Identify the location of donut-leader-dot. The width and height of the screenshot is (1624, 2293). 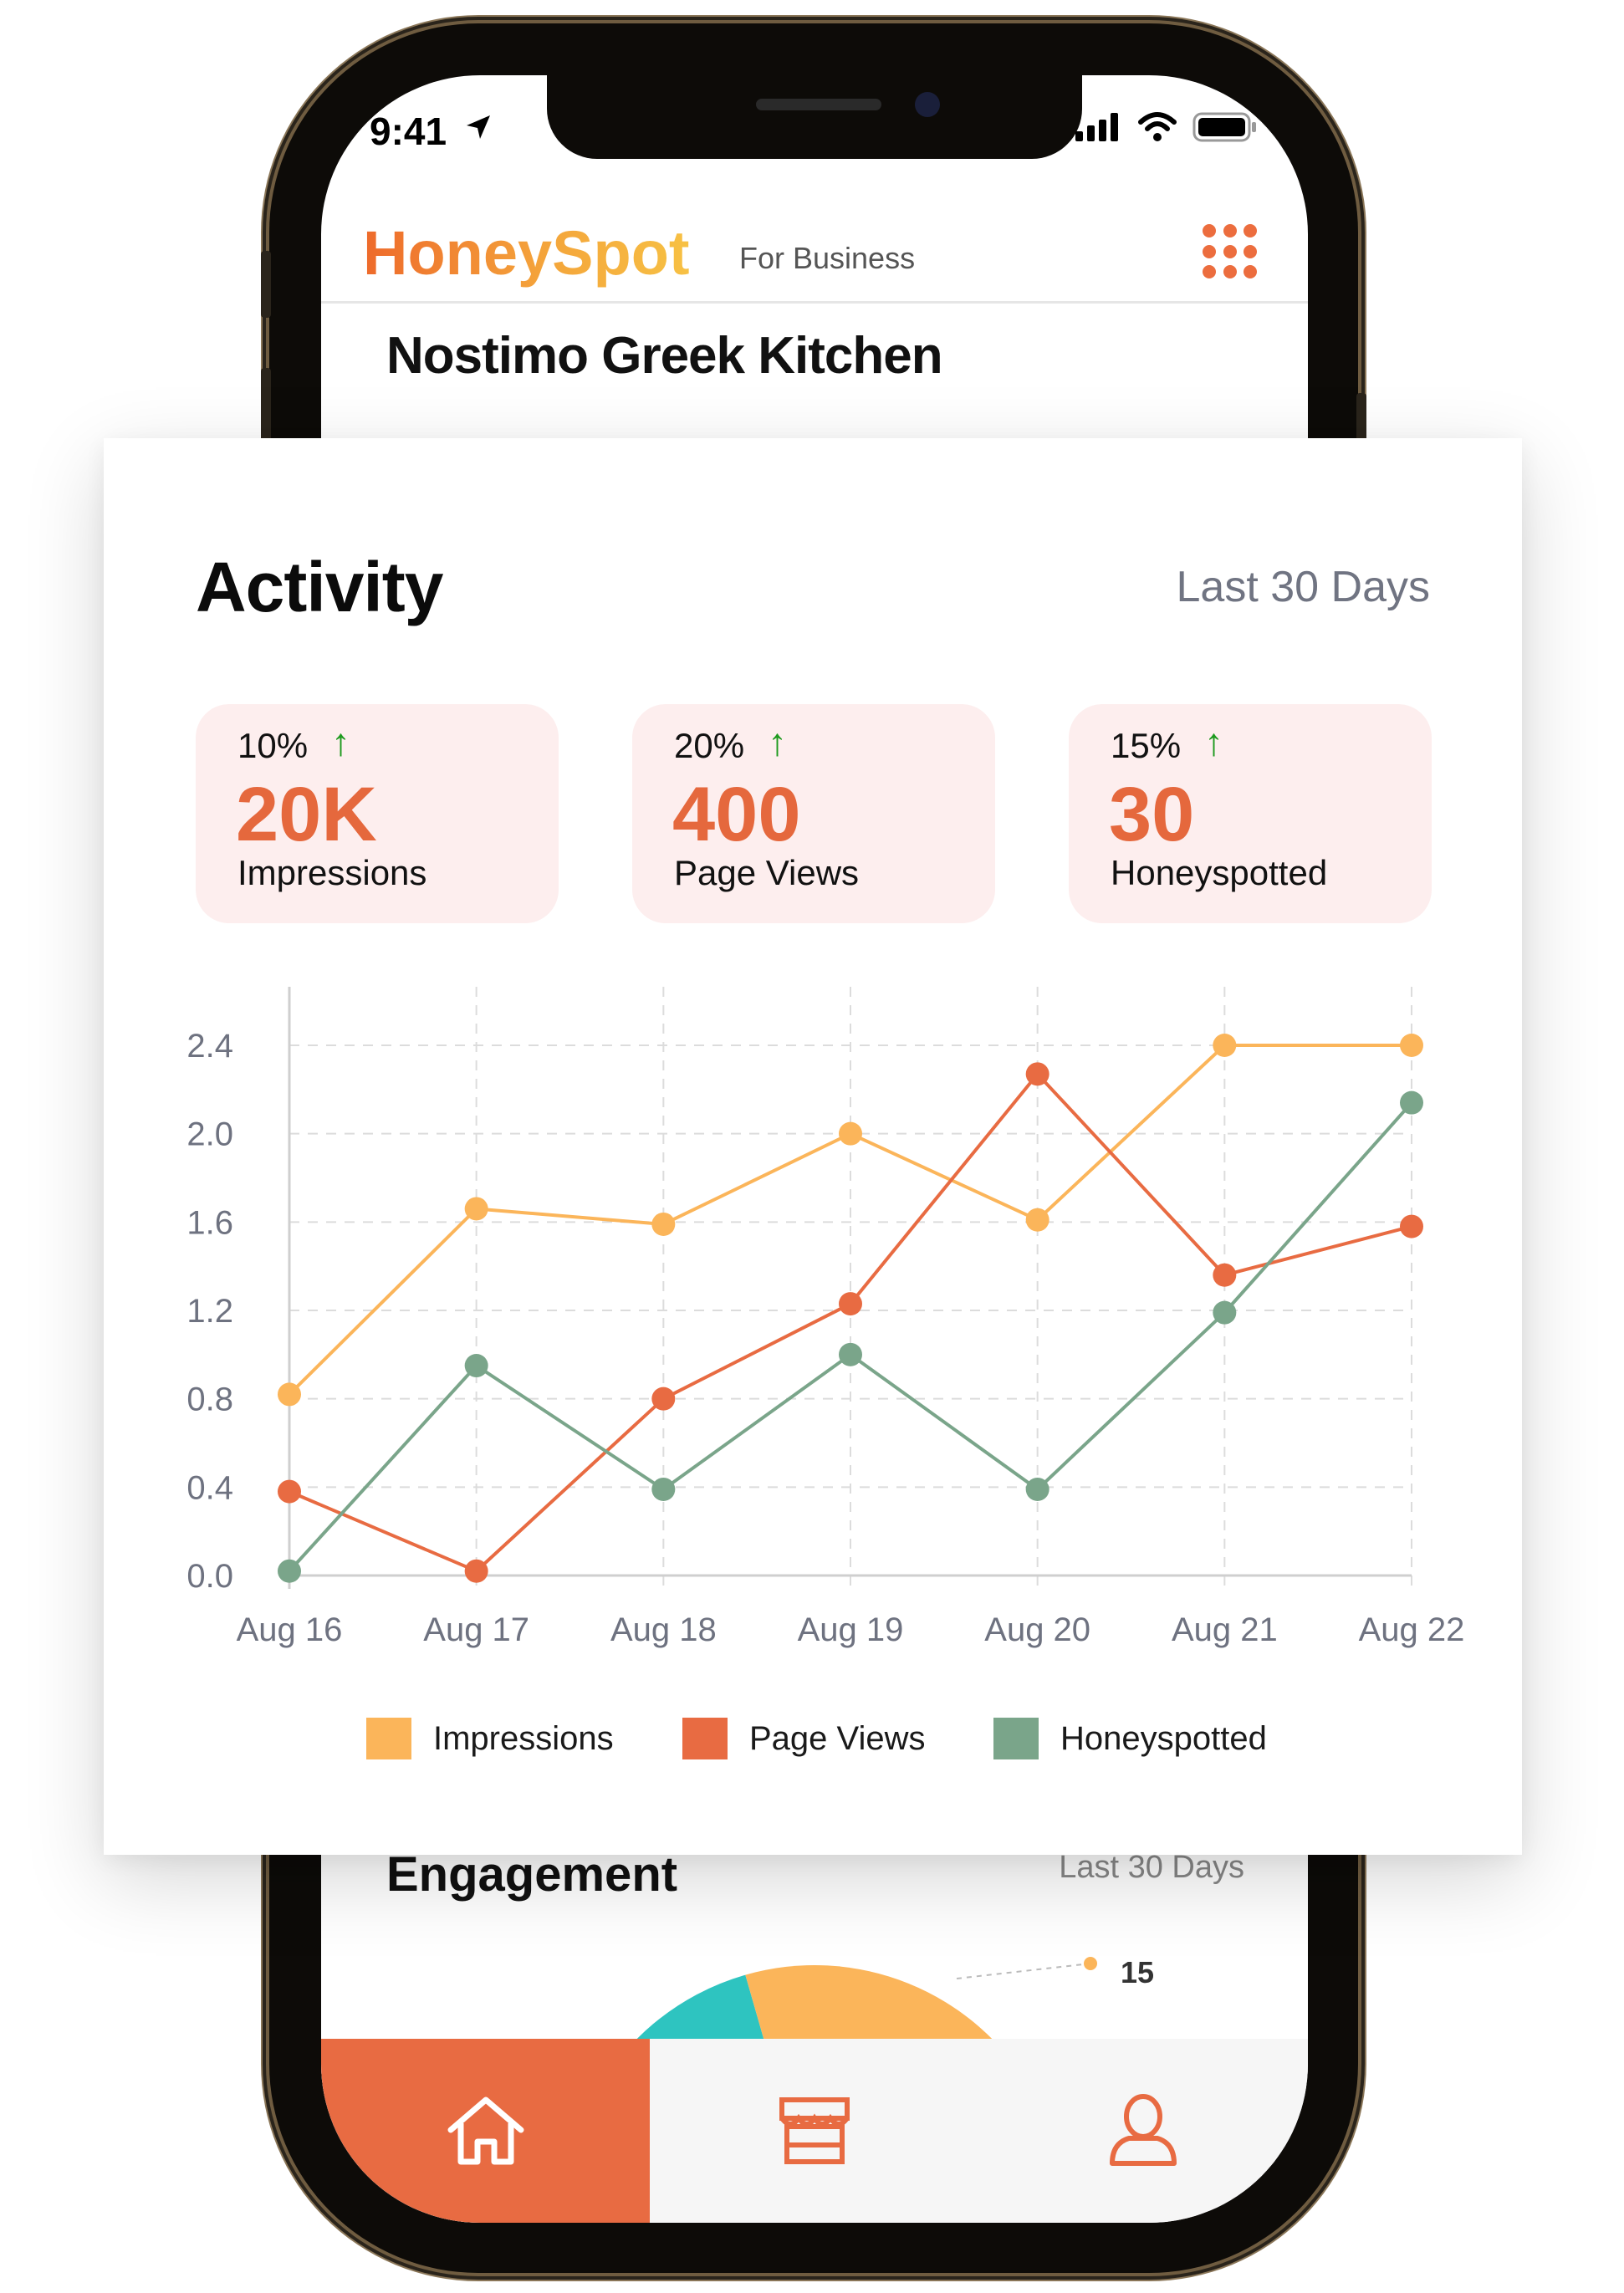
(1090, 1963).